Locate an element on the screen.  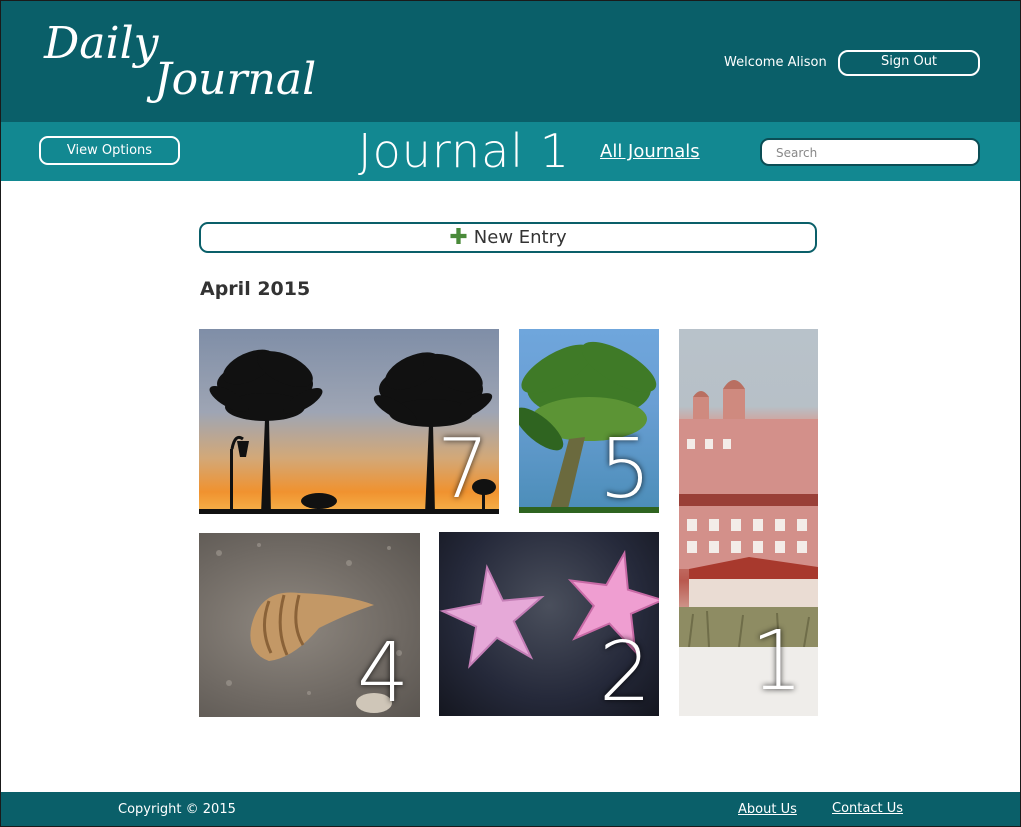
logo-line1: Daily is located at coordinates (101, 43).